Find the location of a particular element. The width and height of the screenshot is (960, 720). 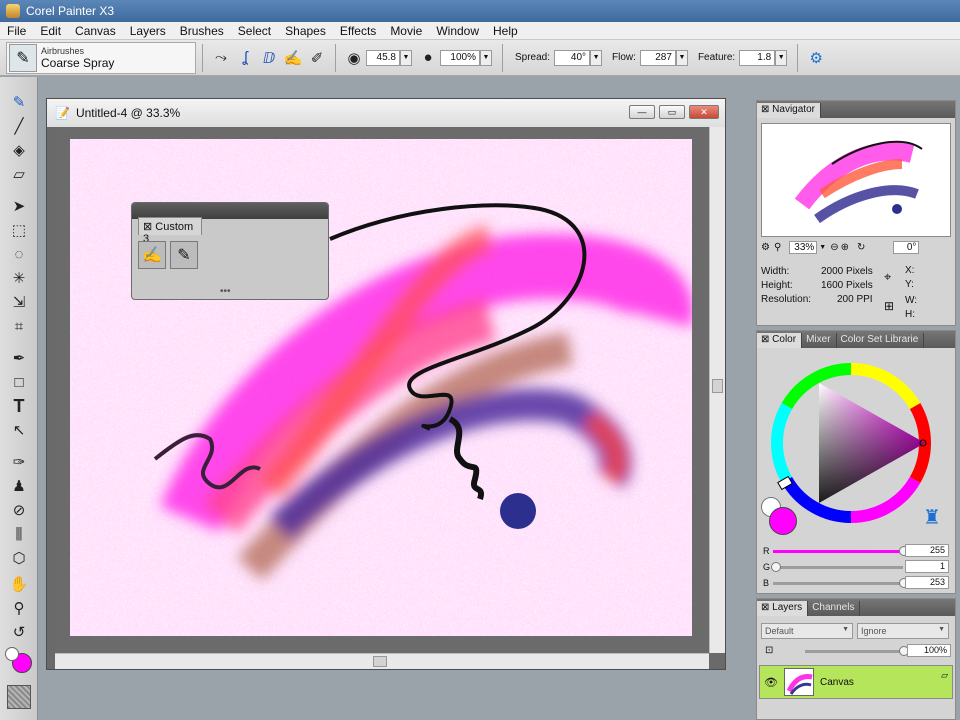

spread-field: 40° is located at coordinates (572, 57).